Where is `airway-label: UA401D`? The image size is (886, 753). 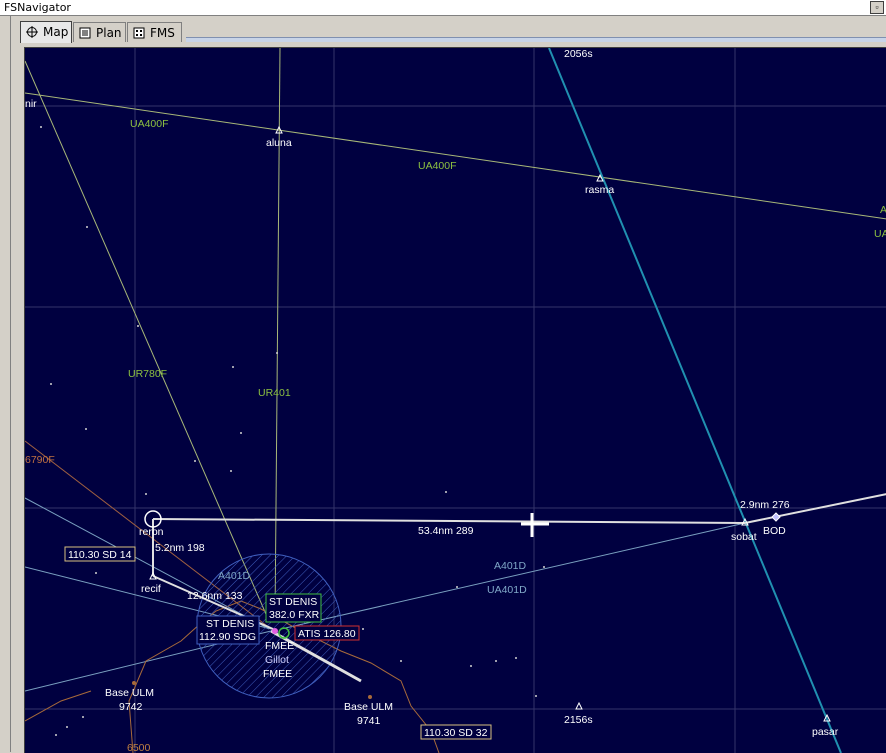 airway-label: UA401D is located at coordinates (507, 590).